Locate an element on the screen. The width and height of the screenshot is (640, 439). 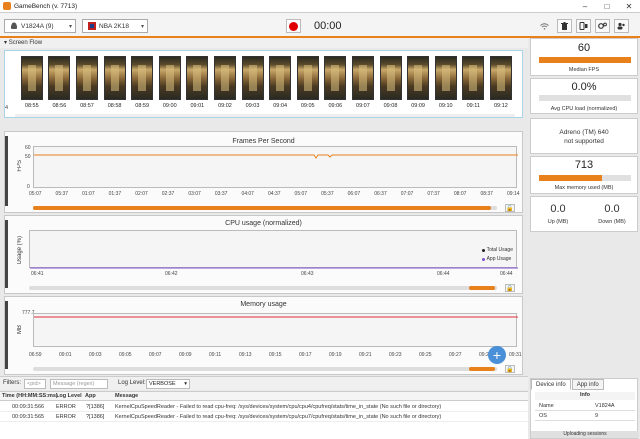
column-header-time: Time (HH:MM:SS:ms) is located at coordinates (30, 396).